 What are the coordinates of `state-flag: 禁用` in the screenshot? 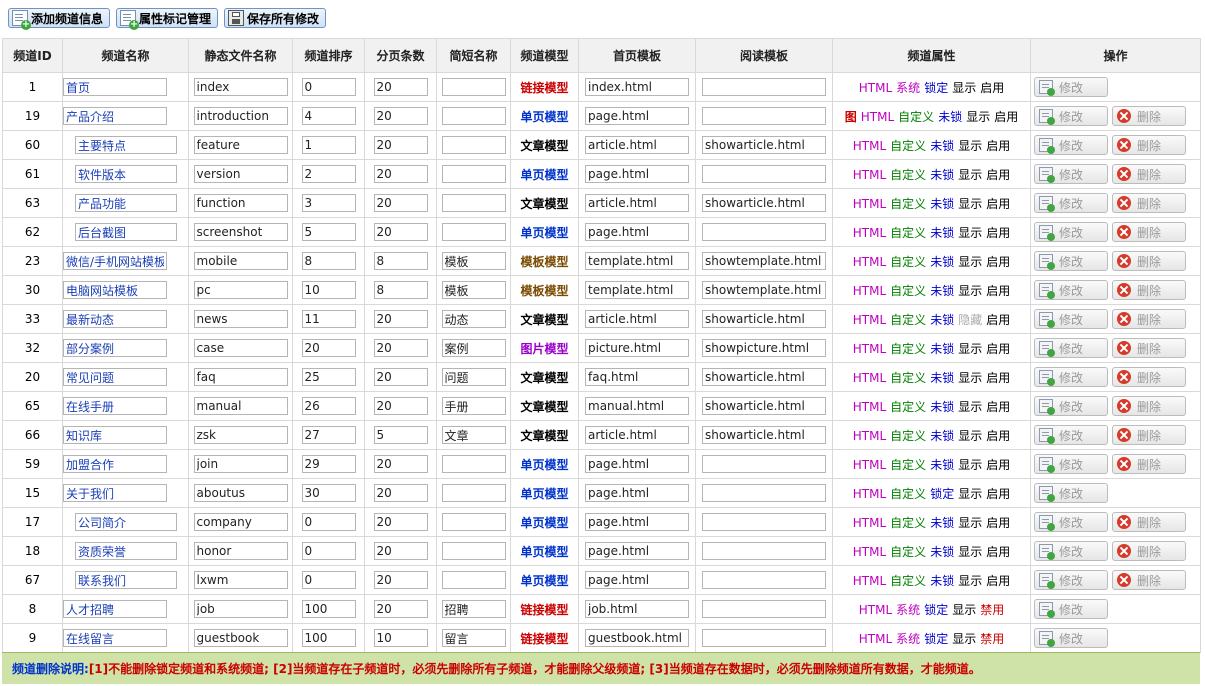 It's located at (992, 639).